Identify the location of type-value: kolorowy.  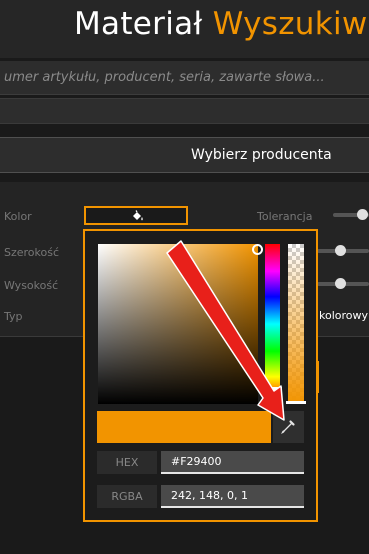
(343, 315).